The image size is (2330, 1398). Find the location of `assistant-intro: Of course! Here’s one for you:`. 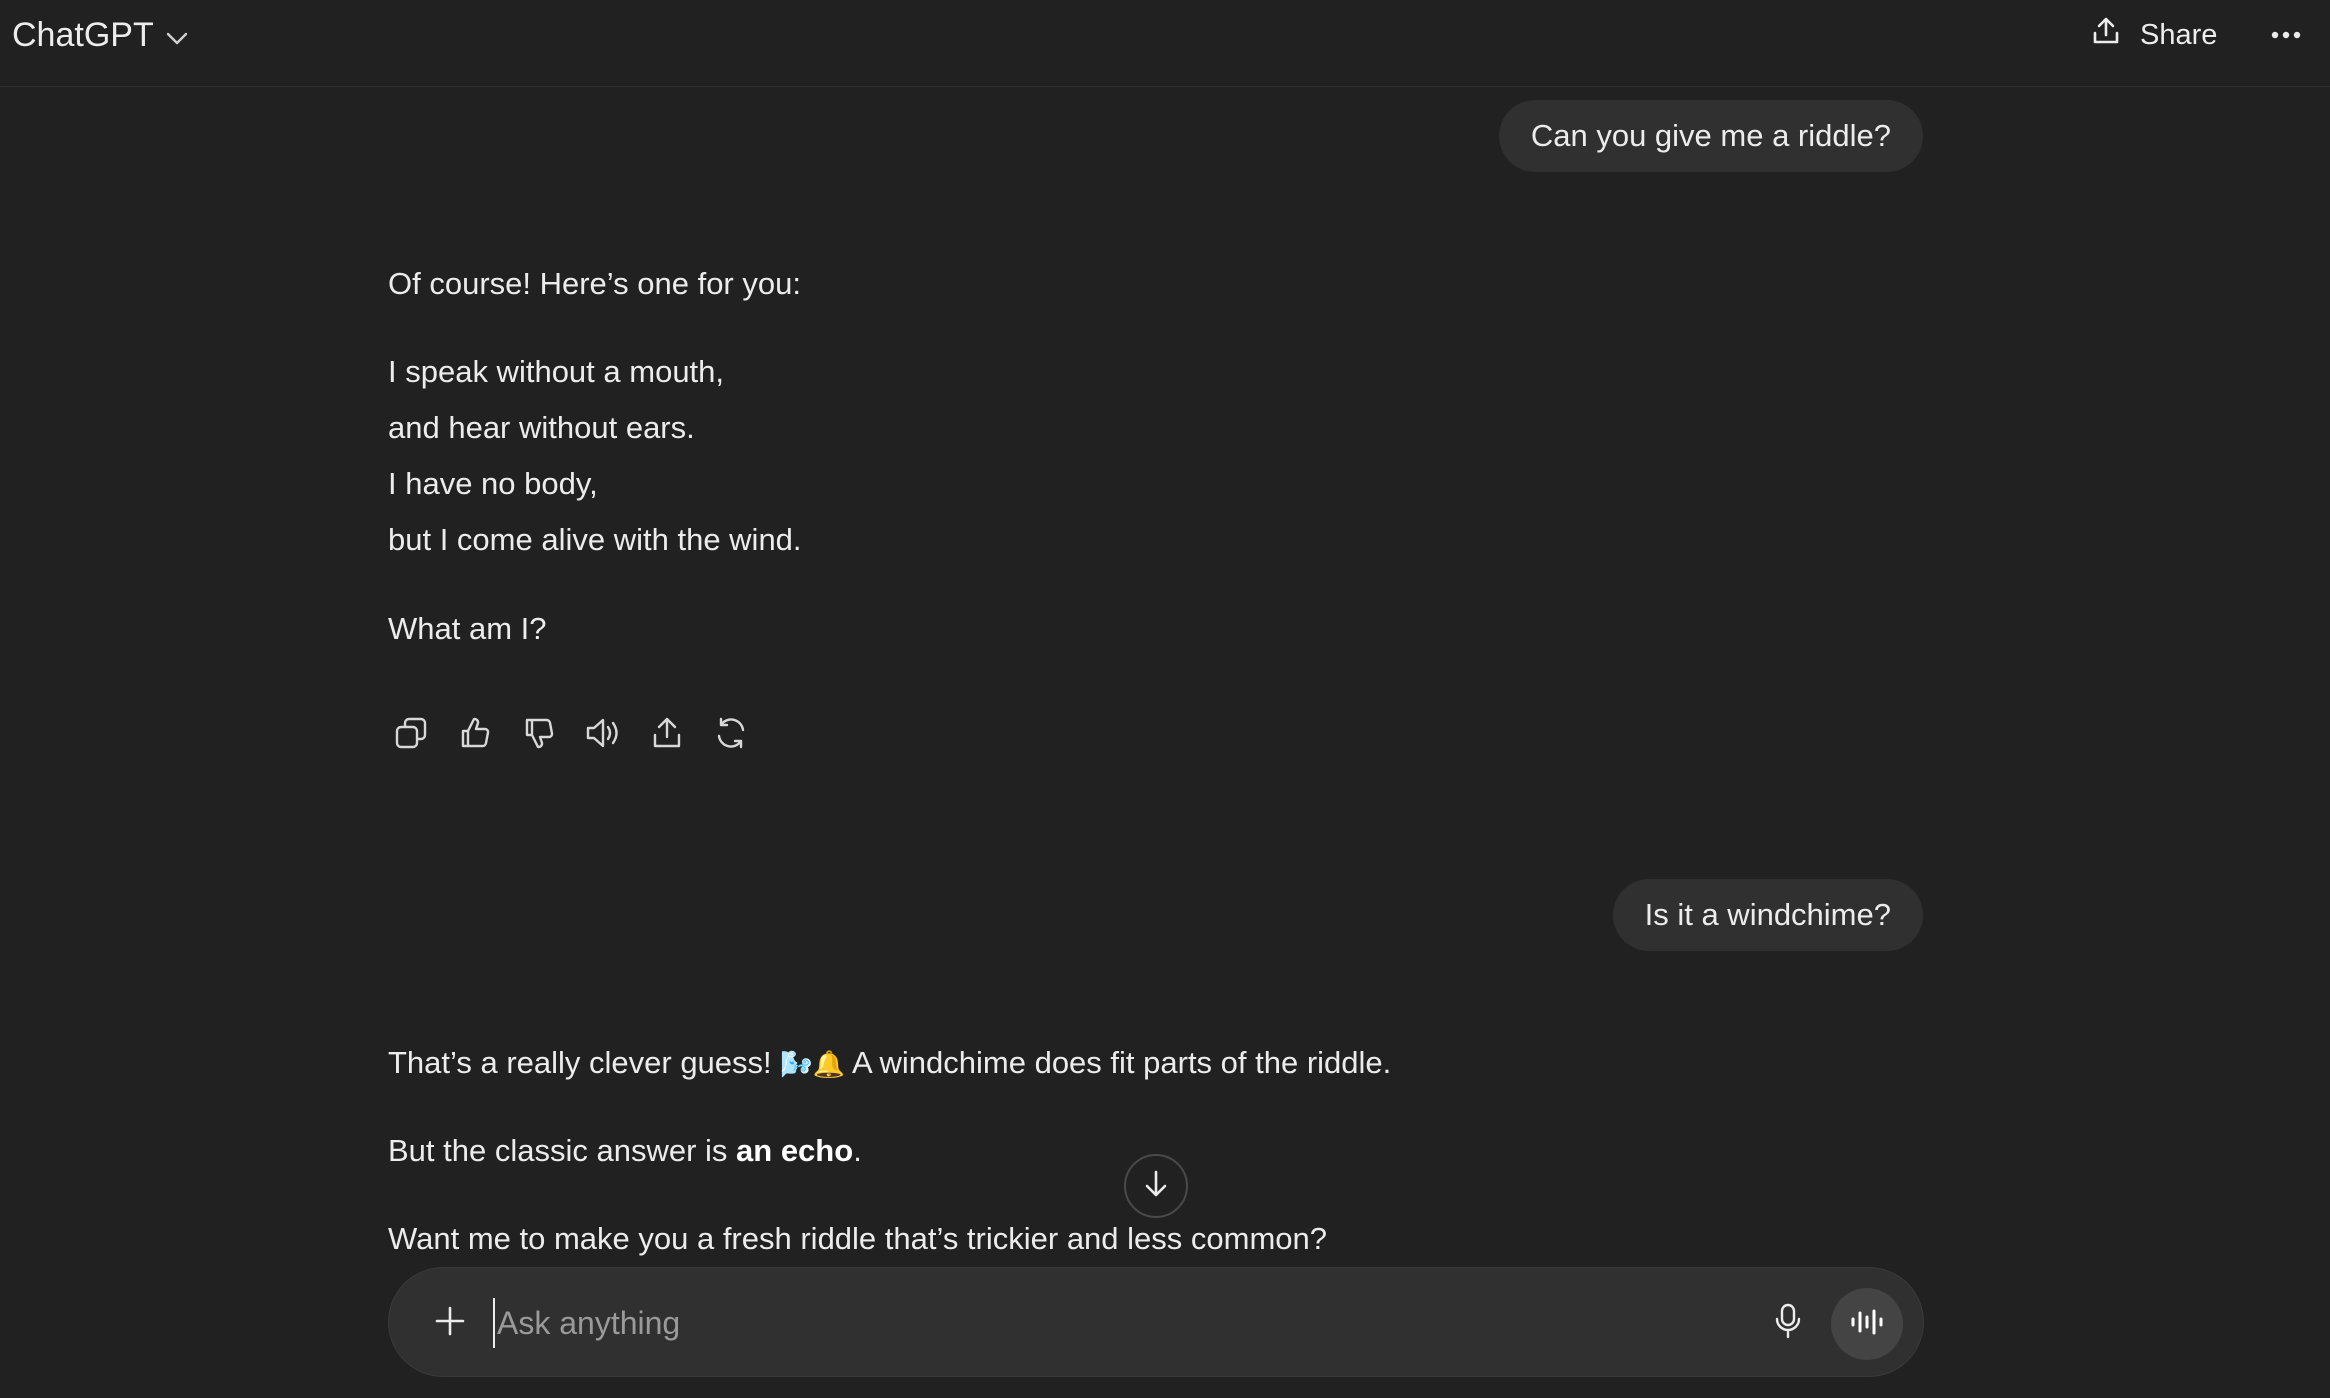

assistant-intro: Of course! Here’s one for you: is located at coordinates (594, 283).